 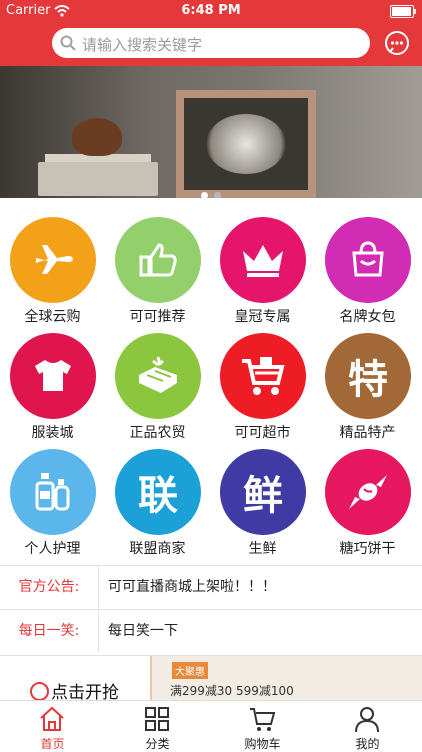 I want to click on tab-label: 首页, so click(x=52, y=744).